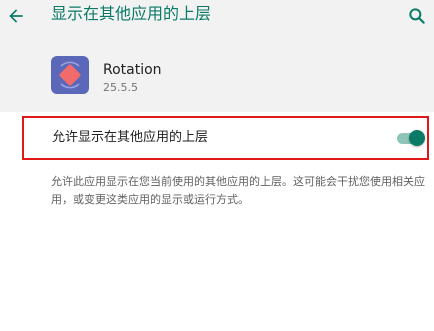  Describe the element at coordinates (131, 13) in the screenshot. I see `page-title: 显示在其他应用的上层` at that location.